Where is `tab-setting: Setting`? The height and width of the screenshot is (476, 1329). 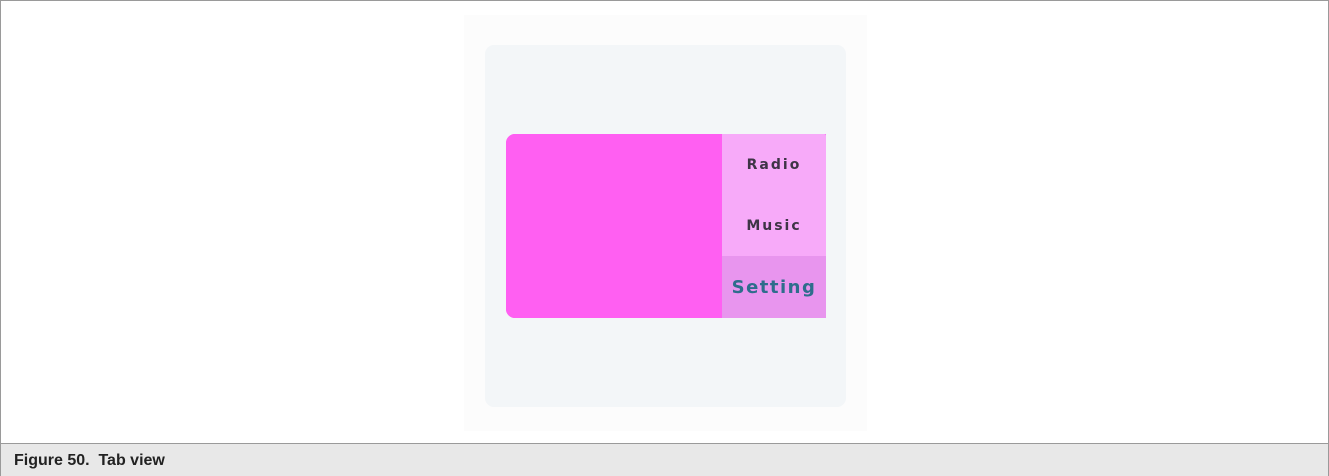 tab-setting: Setting is located at coordinates (774, 287).